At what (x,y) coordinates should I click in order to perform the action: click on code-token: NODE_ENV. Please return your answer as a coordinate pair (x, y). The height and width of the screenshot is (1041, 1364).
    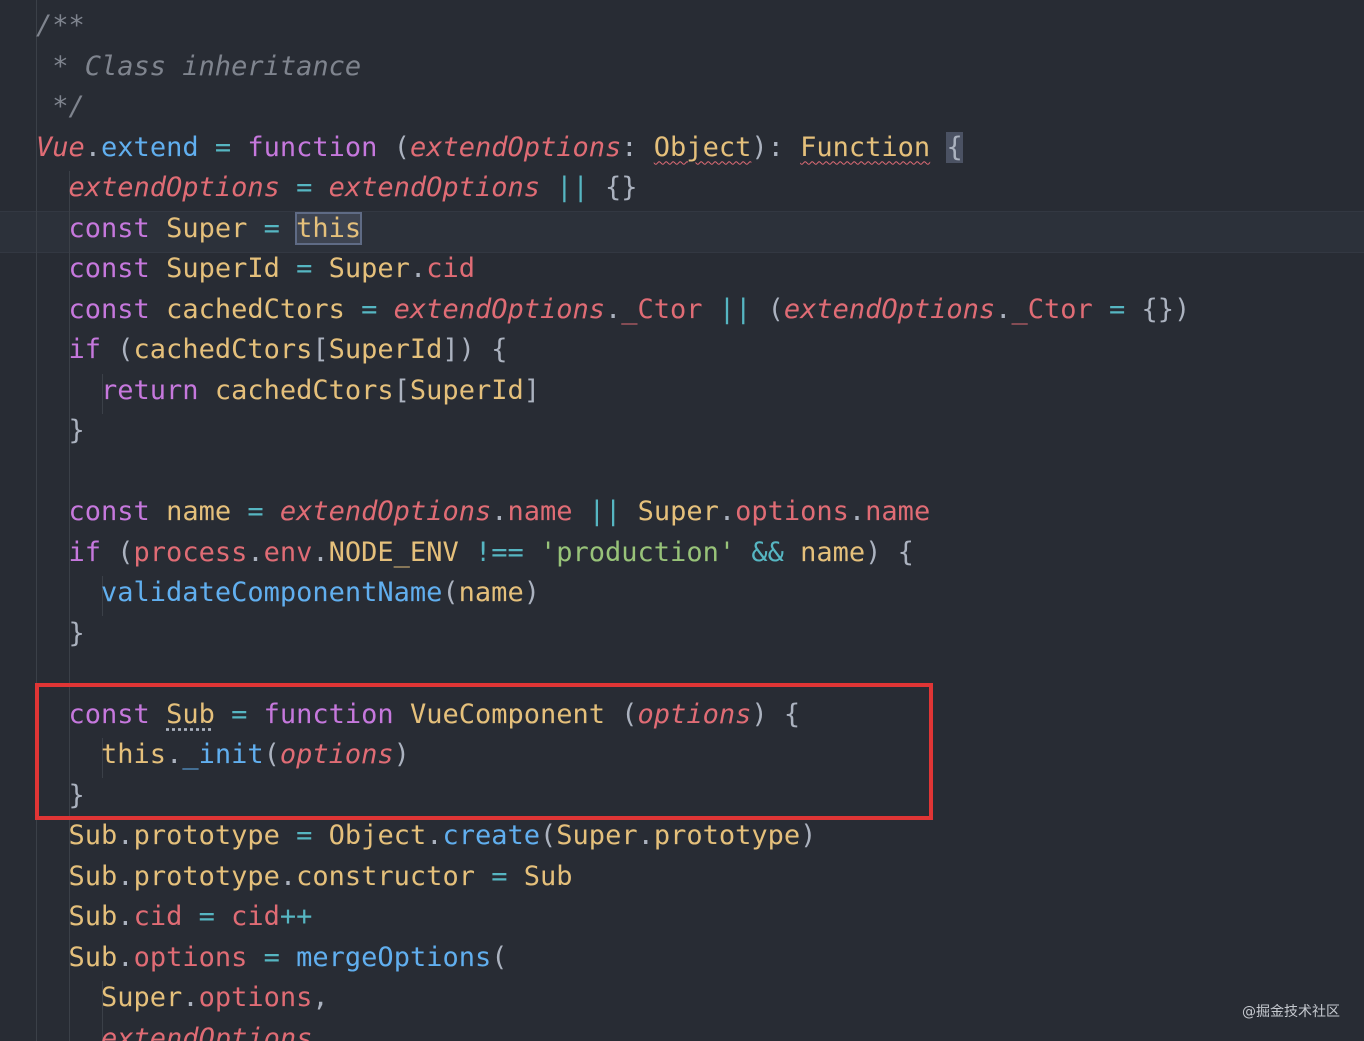
    Looking at the image, I should click on (393, 552).